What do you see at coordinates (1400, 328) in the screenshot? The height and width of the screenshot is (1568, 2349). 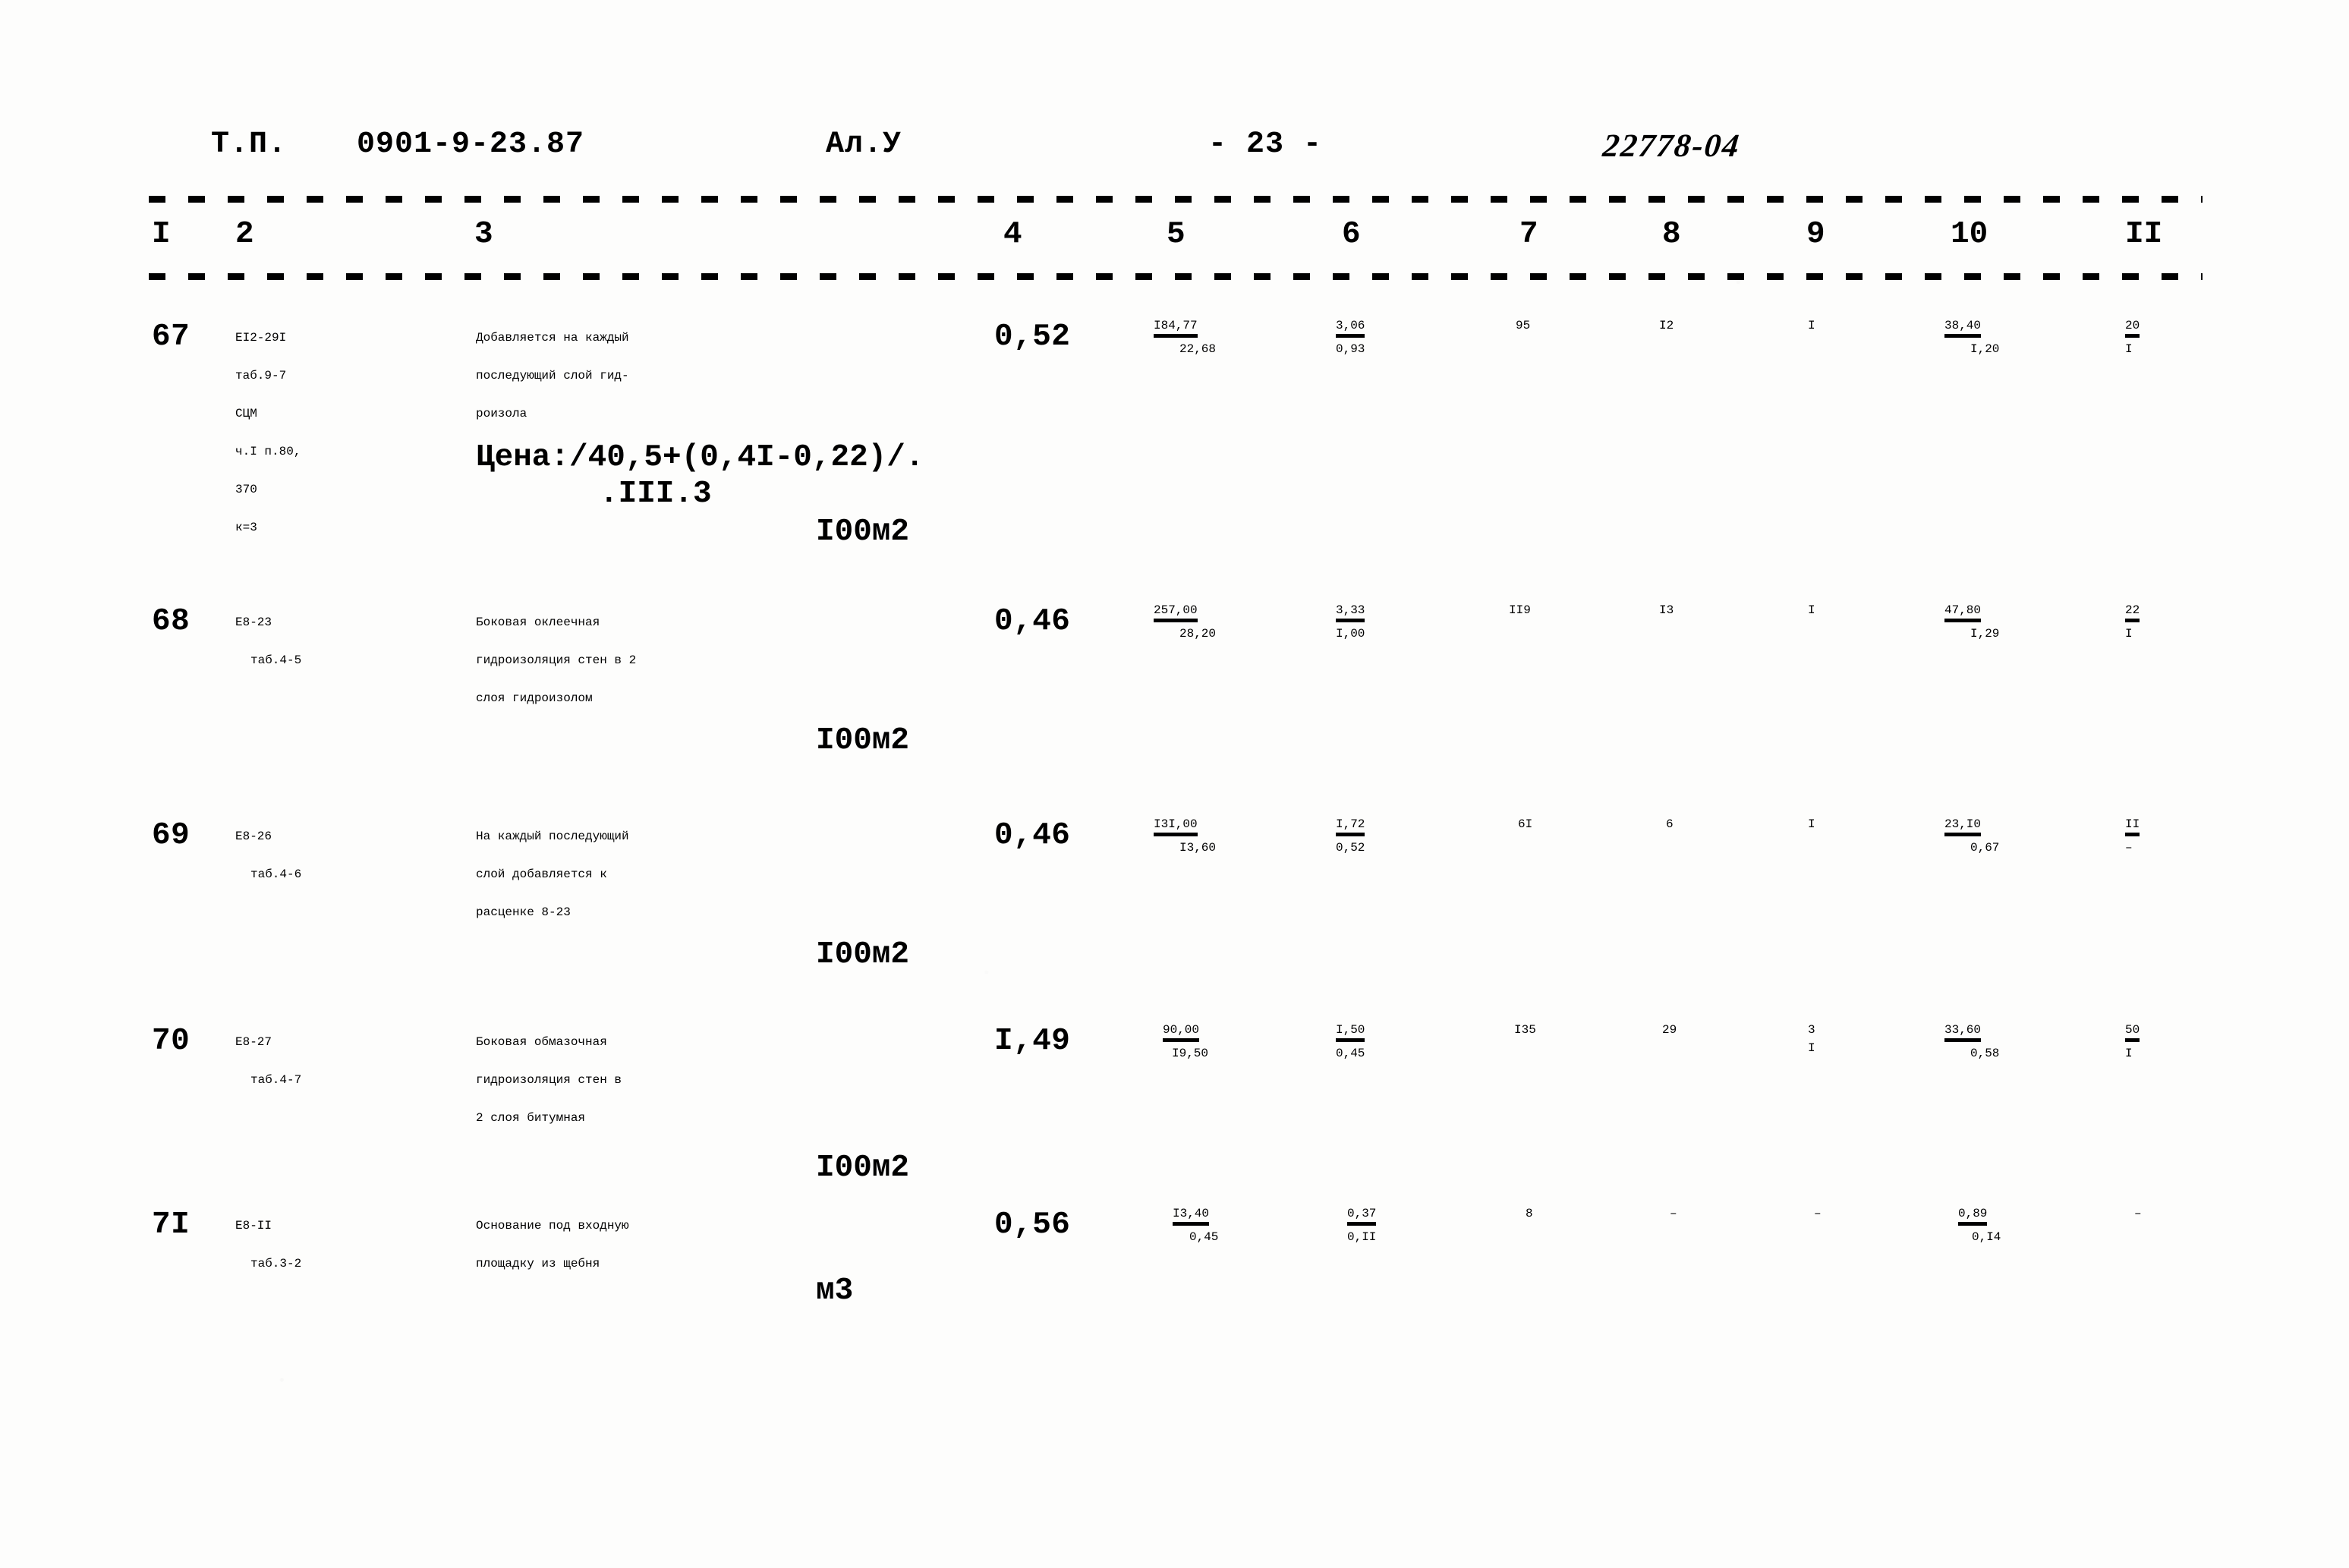 I see `cell-col6-top: 3,06` at bounding box center [1400, 328].